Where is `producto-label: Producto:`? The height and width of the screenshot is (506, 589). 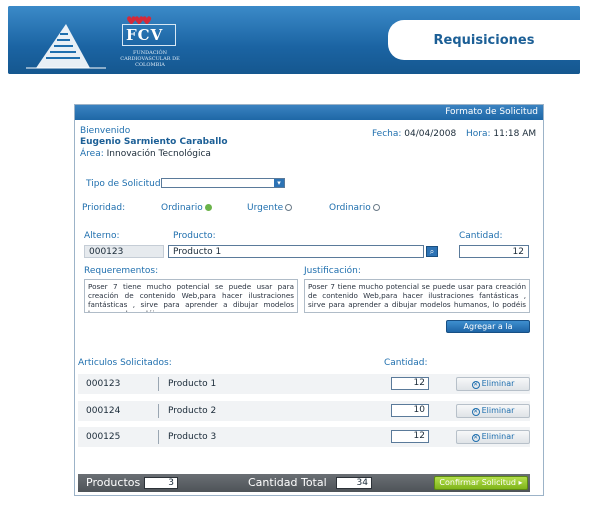 producto-label: Producto: is located at coordinates (194, 236).